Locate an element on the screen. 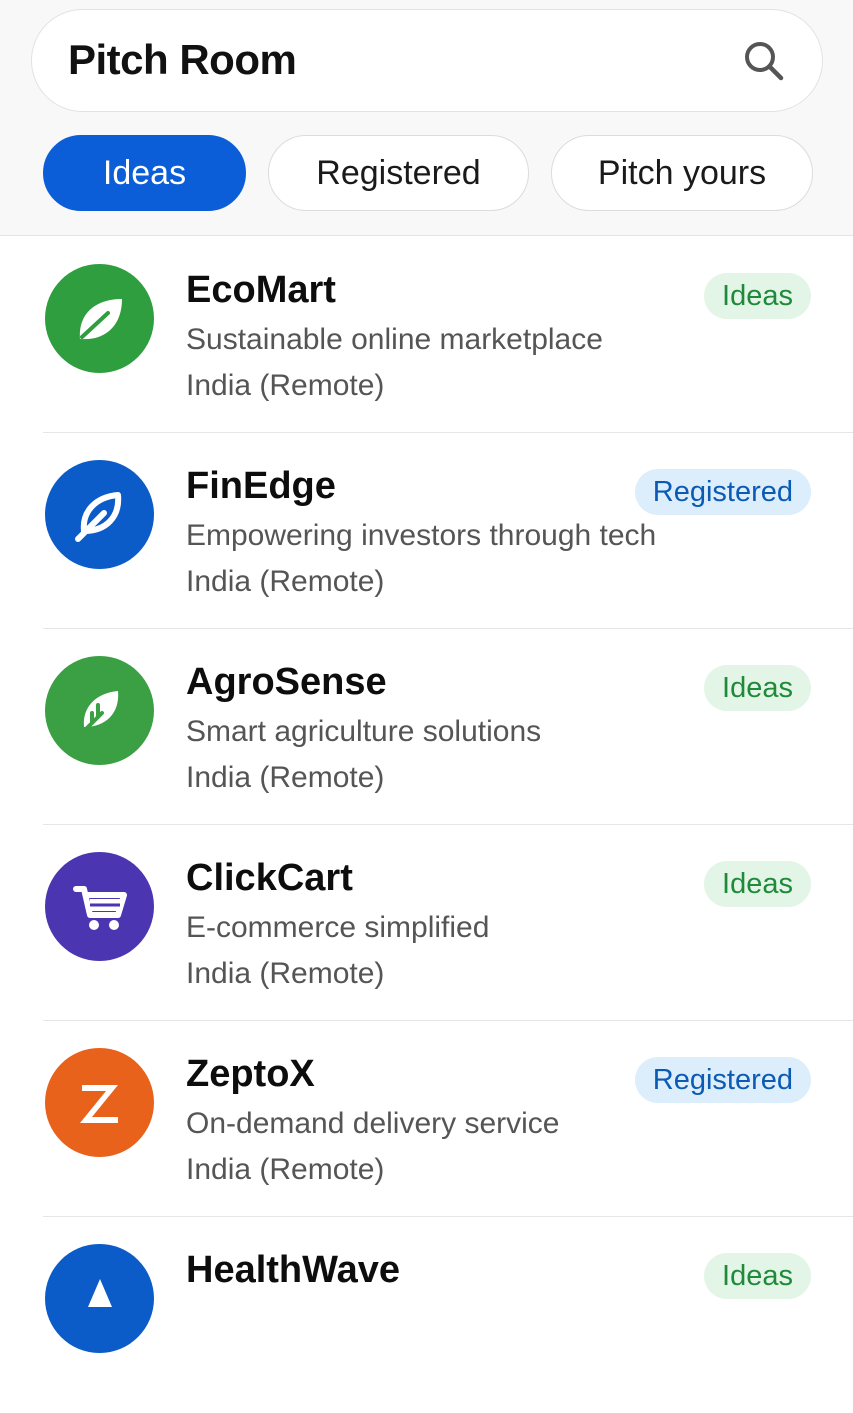  leaf-icon is located at coordinates (99, 318).